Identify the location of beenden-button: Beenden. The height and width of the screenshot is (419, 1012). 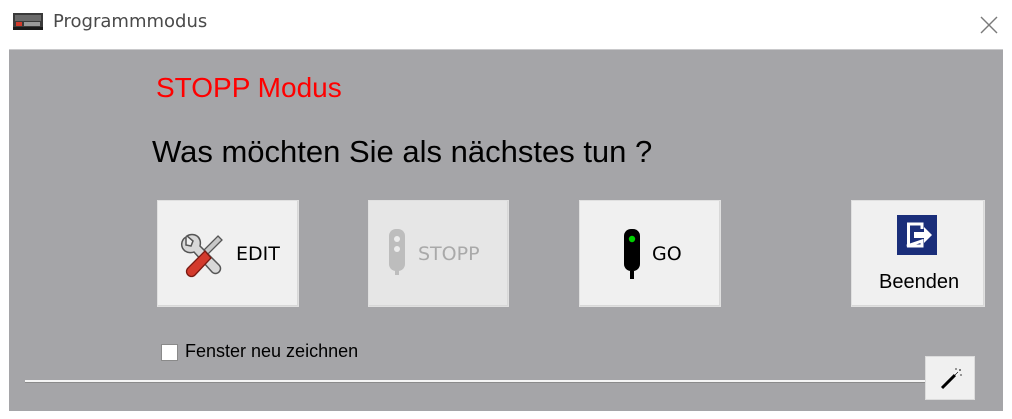
(918, 253).